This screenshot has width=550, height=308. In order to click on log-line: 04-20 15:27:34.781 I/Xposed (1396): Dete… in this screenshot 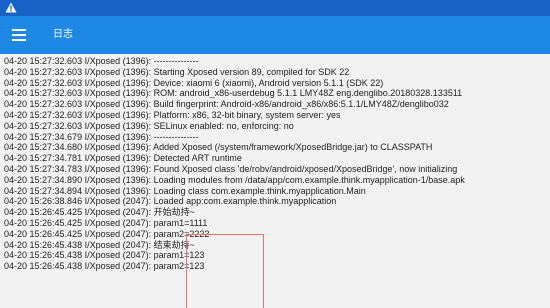, I will do `click(123, 158)`.